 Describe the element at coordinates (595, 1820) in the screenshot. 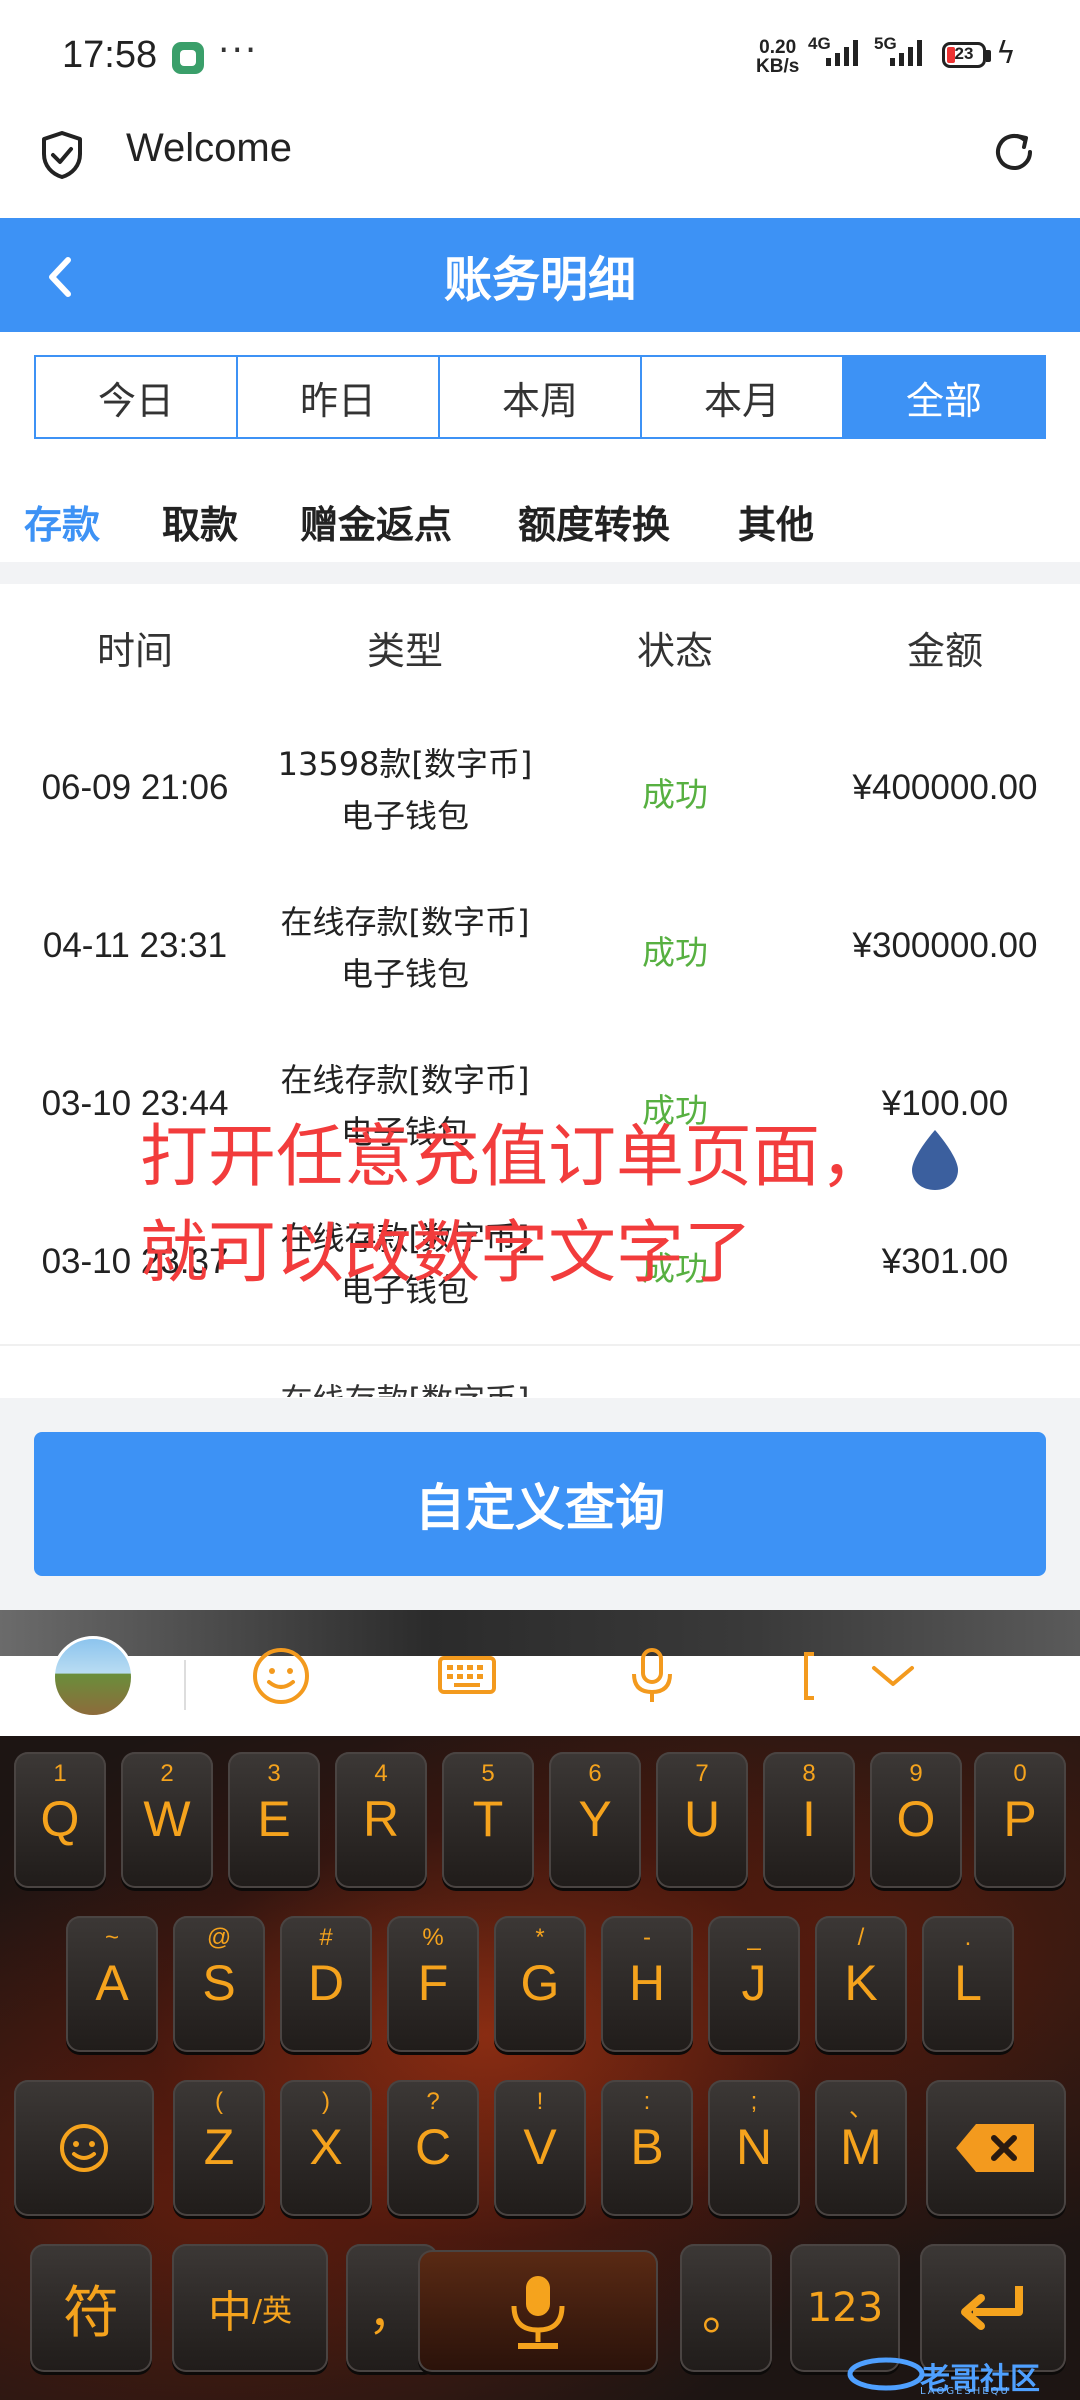

I see `key-y: 6Y` at that location.